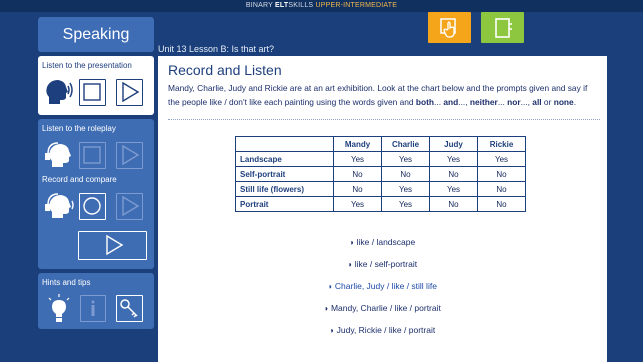  I want to click on presentation-label: Listen to the presentation, so click(87, 65).